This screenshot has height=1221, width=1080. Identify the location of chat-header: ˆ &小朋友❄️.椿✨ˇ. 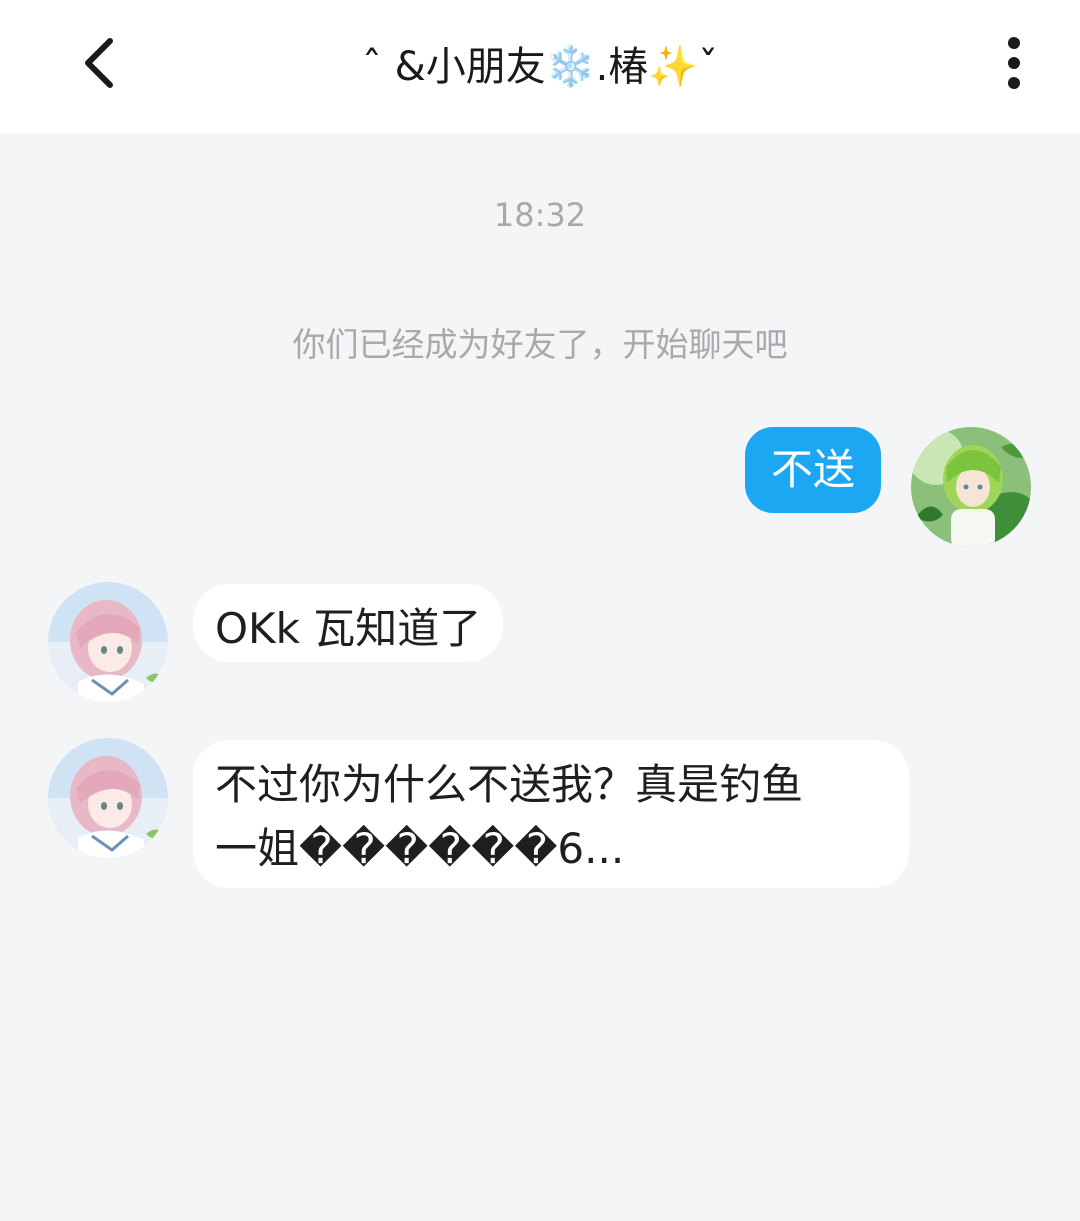
(540, 66).